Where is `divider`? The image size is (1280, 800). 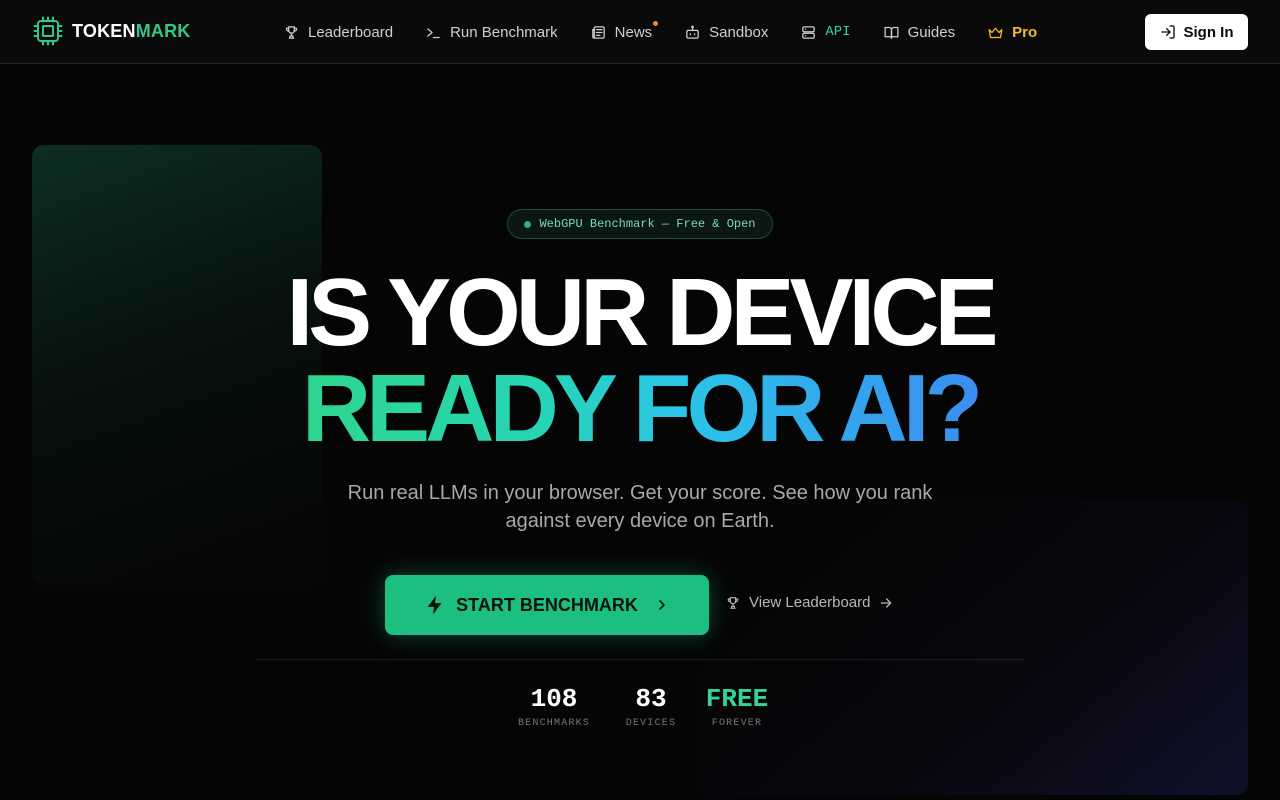
divider is located at coordinates (640, 659).